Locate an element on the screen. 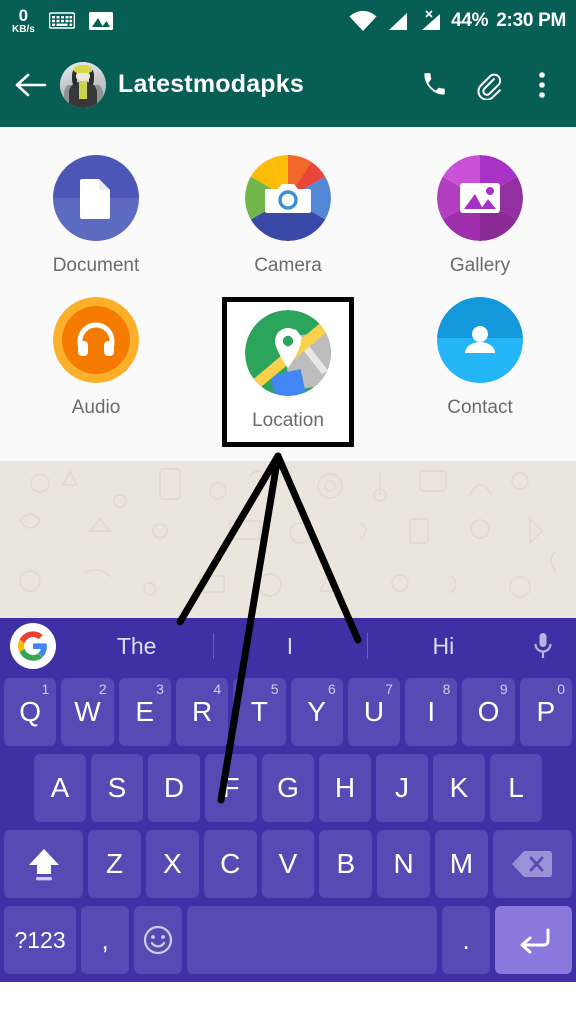  key-label: W is located at coordinates (87, 711).